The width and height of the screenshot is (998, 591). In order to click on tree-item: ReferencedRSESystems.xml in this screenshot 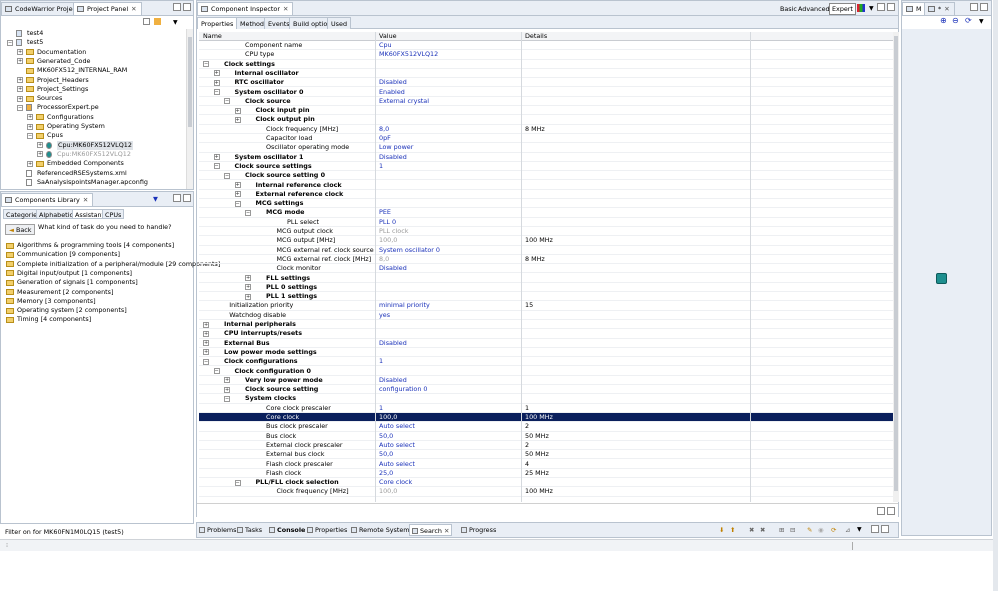, I will do `click(94, 173)`.